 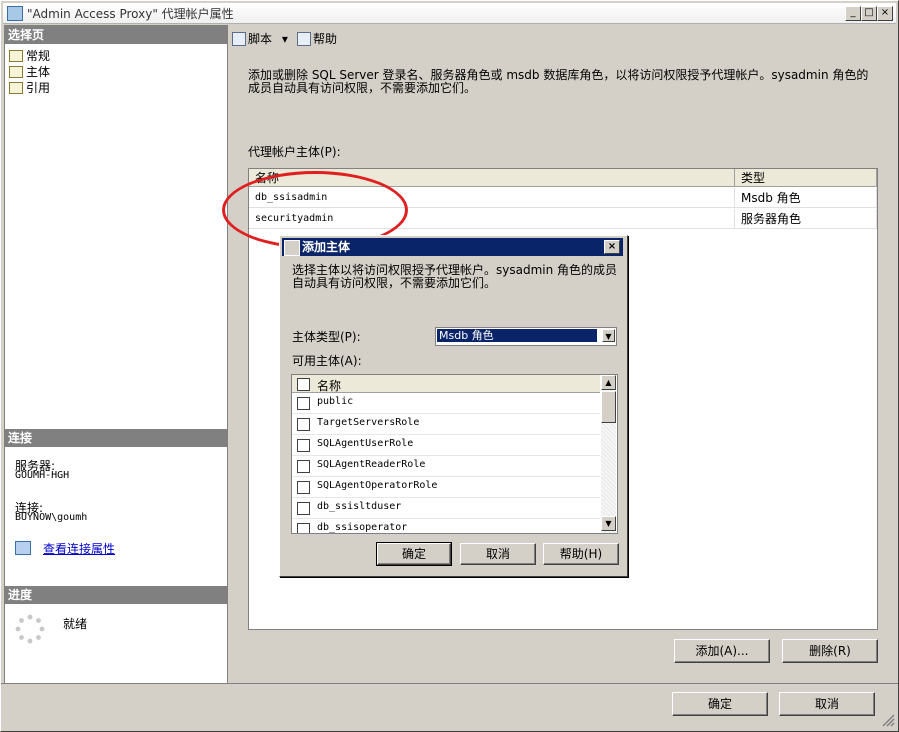 I want to click on list-header: 名称, so click(x=446, y=384).